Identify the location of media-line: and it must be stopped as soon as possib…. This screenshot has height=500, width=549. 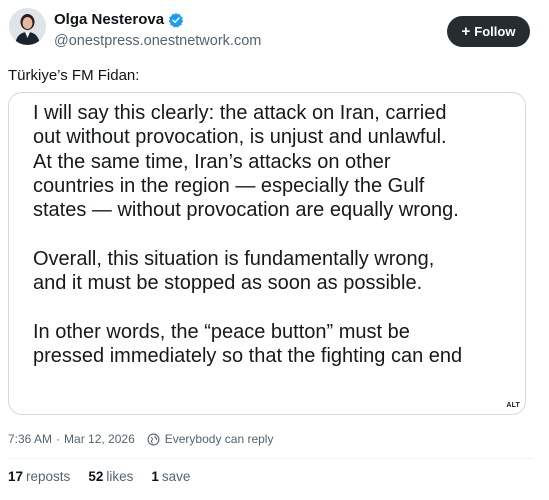
(228, 283).